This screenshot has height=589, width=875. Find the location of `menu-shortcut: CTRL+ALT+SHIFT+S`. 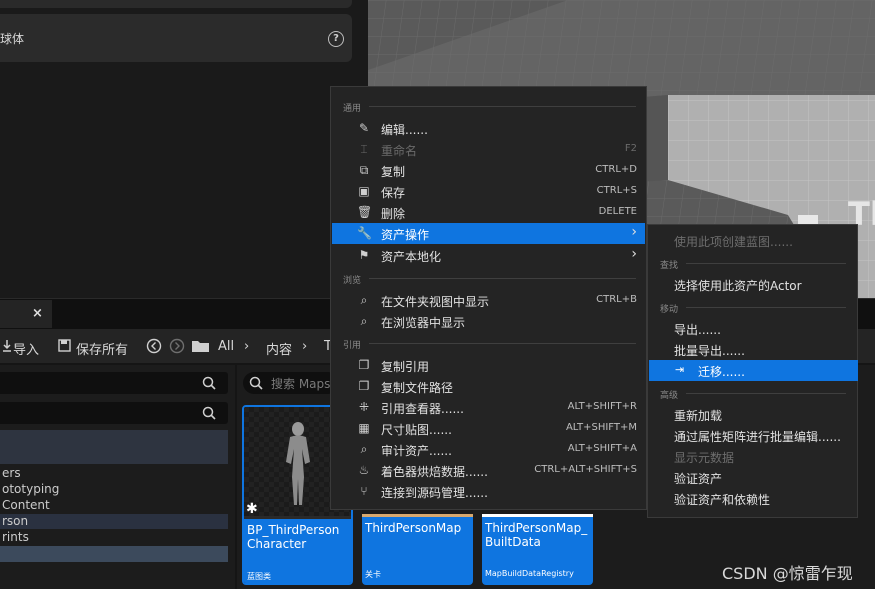

menu-shortcut: CTRL+ALT+SHIFT+S is located at coordinates (585, 469).